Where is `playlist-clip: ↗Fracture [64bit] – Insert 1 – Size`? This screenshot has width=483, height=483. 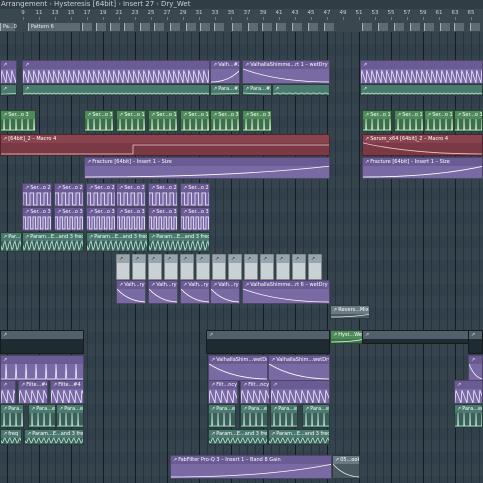
playlist-clip: ↗Fracture [64bit] – Insert 1 – Size is located at coordinates (207, 168).